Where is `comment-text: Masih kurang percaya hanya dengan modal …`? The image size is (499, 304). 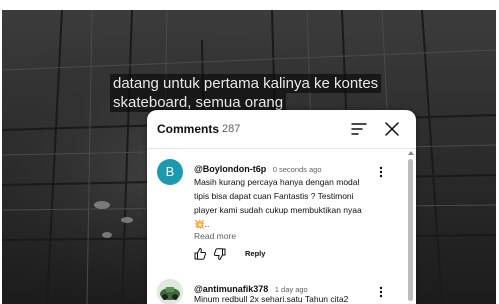 comment-text: Masih kurang percaya hanya dengan modal … is located at coordinates (278, 203).